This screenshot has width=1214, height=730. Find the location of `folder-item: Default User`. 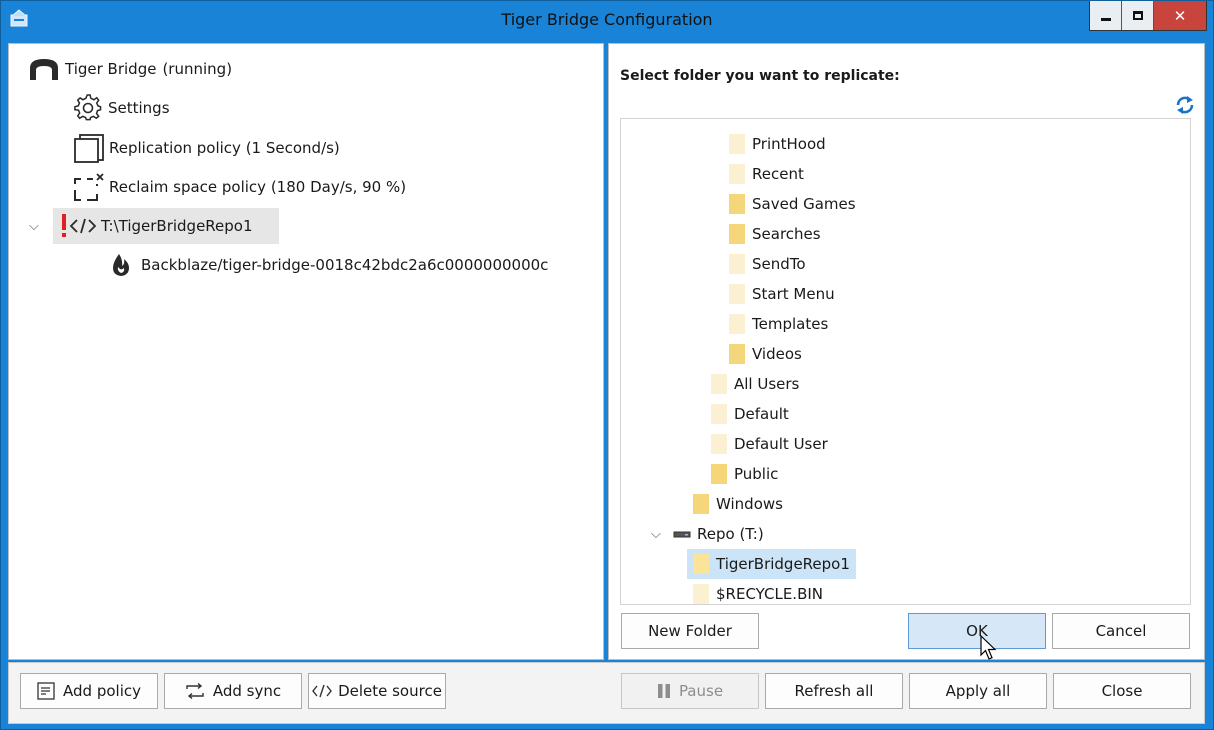

folder-item: Default User is located at coordinates (769, 444).